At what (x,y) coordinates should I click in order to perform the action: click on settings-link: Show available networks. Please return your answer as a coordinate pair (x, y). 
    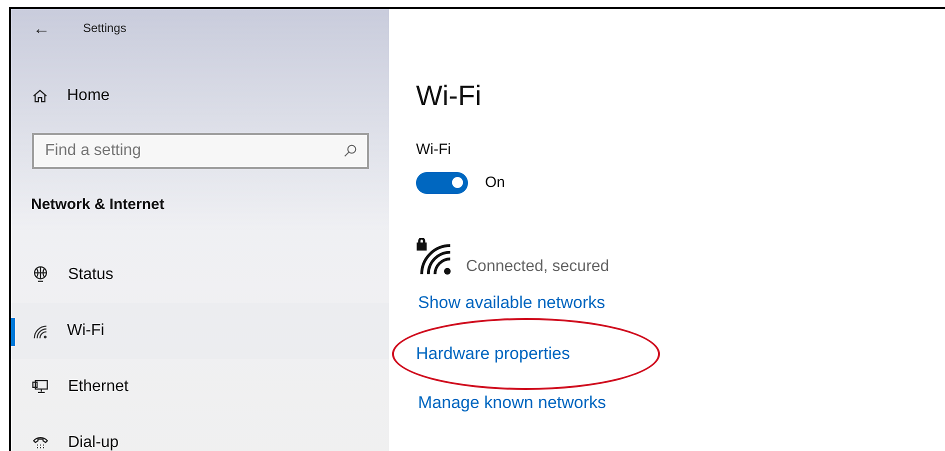
    Looking at the image, I should click on (512, 302).